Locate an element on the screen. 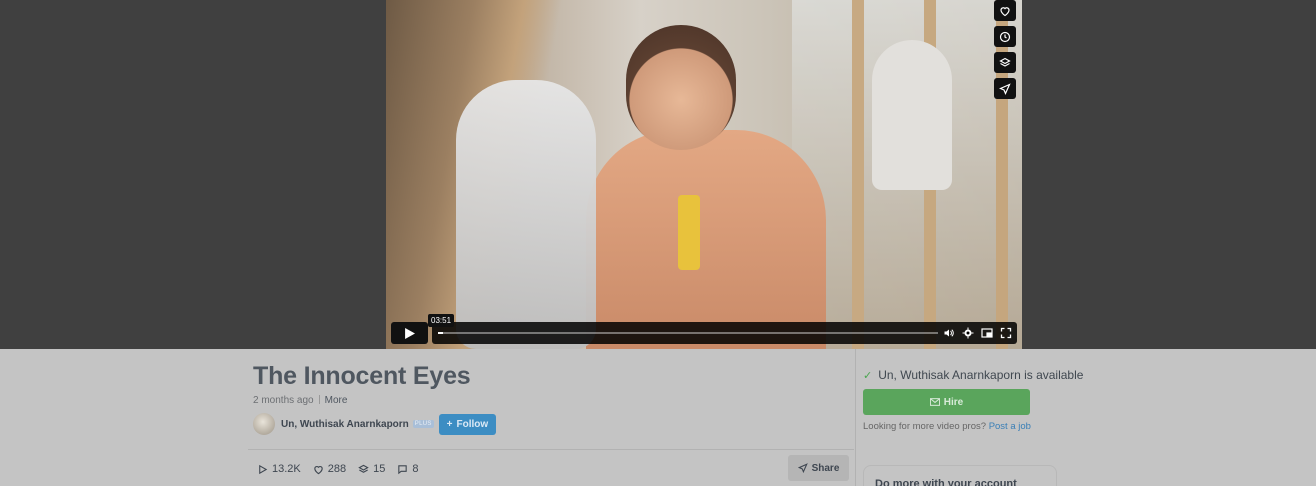 This screenshot has height=486, width=1316. share-video-button is located at coordinates (1005, 88).